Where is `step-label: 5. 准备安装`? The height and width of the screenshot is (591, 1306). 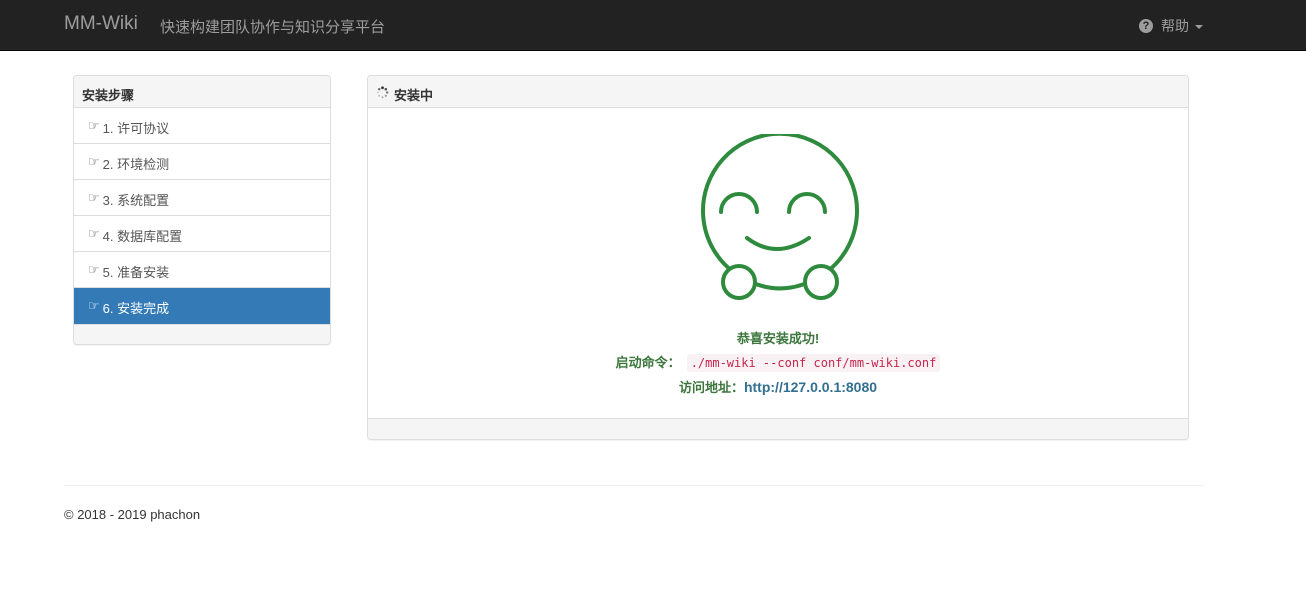 step-label: 5. 准备安装 is located at coordinates (136, 272).